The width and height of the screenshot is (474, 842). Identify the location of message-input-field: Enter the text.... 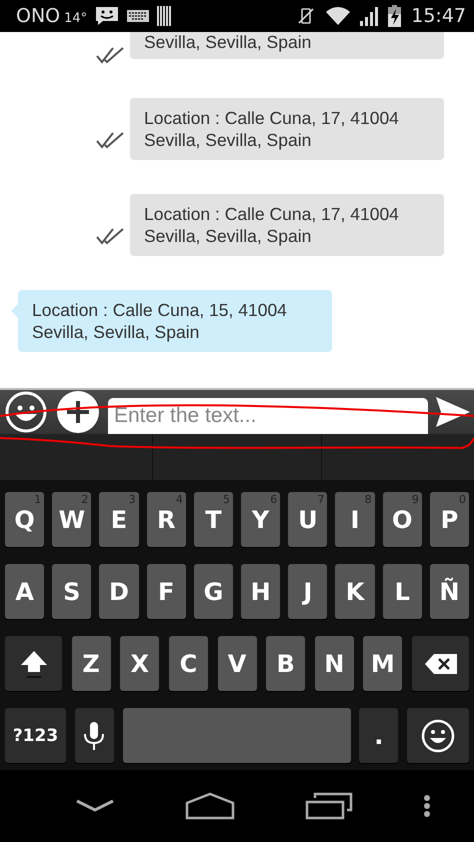
(268, 416).